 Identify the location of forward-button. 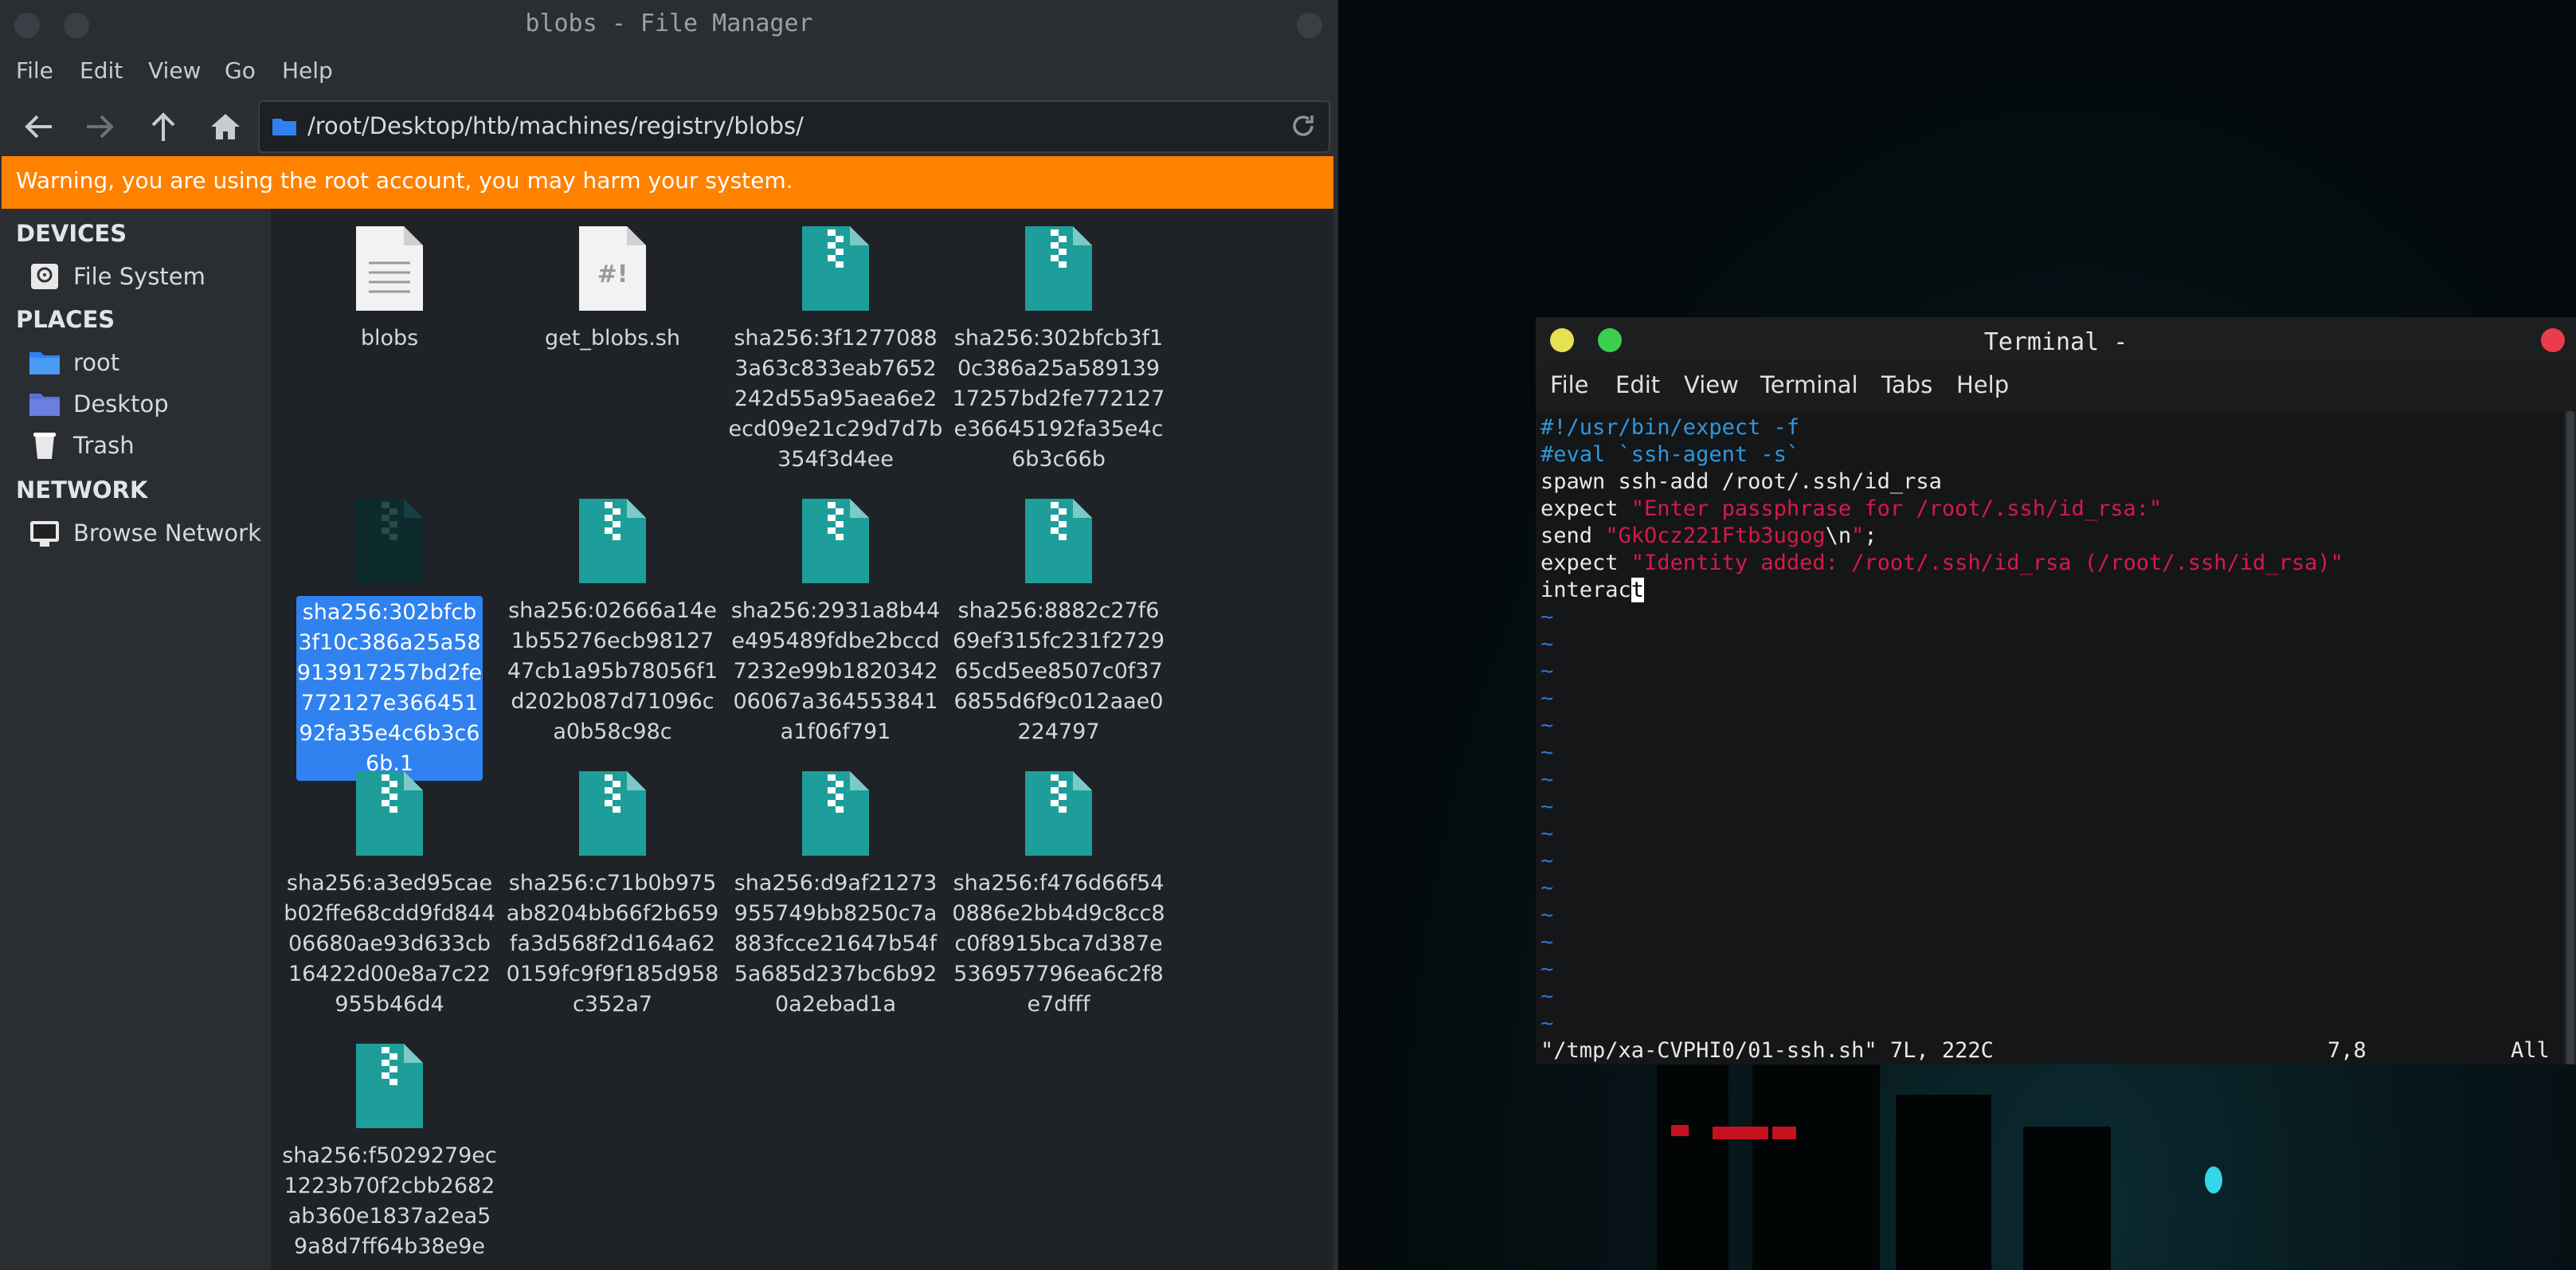
(99, 127).